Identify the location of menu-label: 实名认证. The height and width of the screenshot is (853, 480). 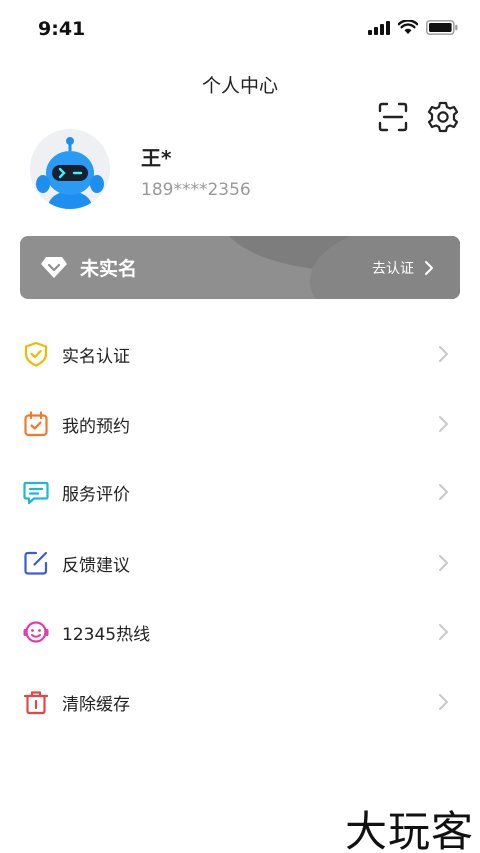
(96, 357).